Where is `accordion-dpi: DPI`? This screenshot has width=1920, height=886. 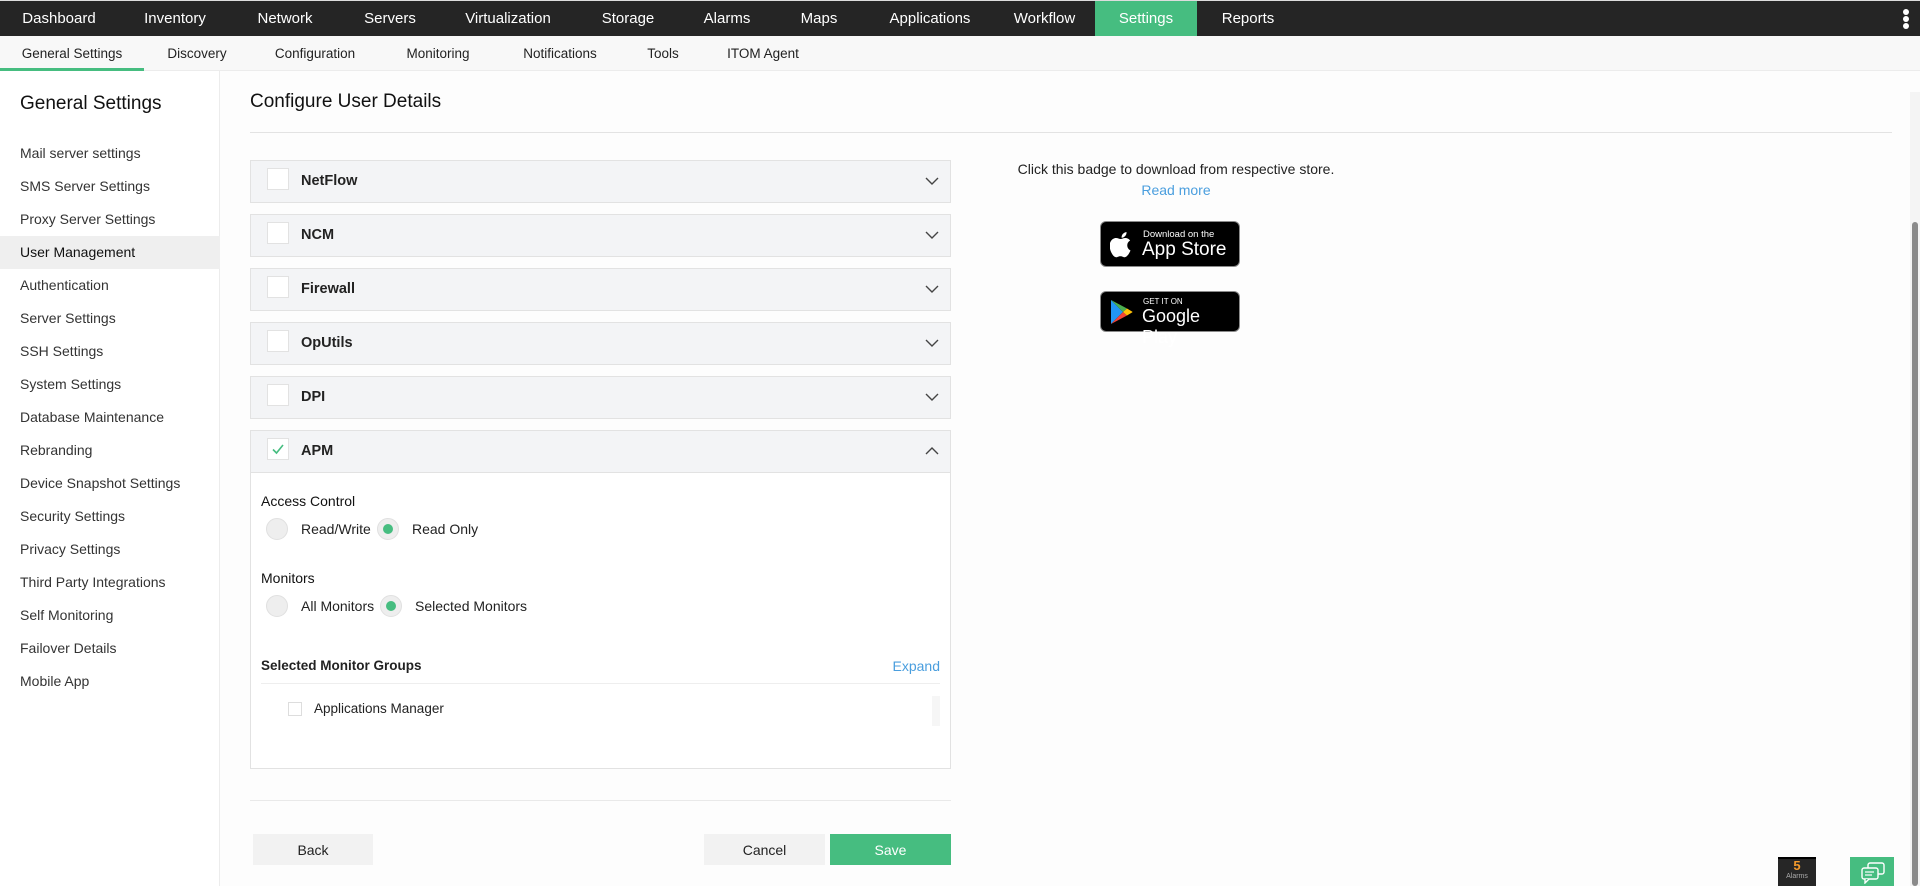 accordion-dpi: DPI is located at coordinates (600, 397).